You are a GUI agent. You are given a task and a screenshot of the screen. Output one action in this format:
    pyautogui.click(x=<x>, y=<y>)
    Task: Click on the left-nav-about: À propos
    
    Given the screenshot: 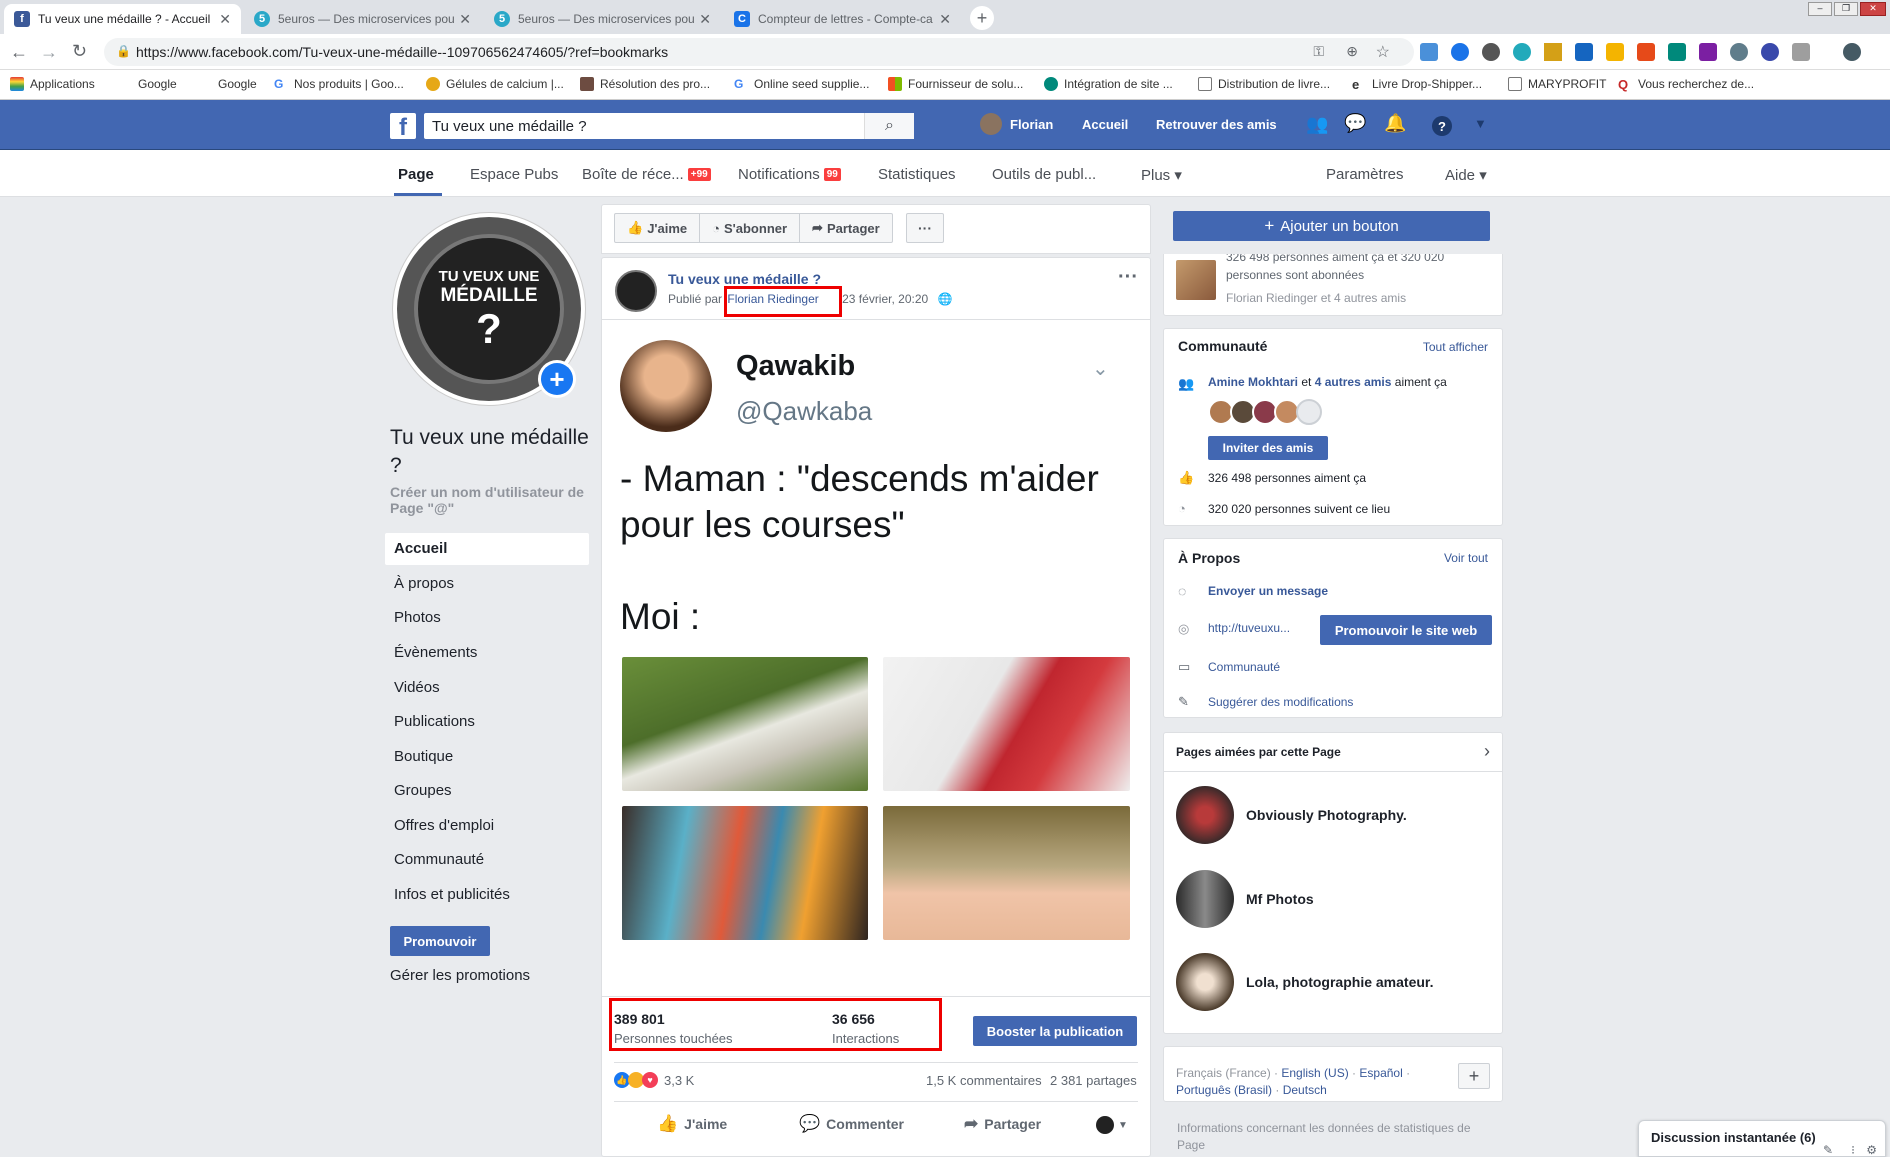 What is the action you would take?
    pyautogui.click(x=424, y=583)
    